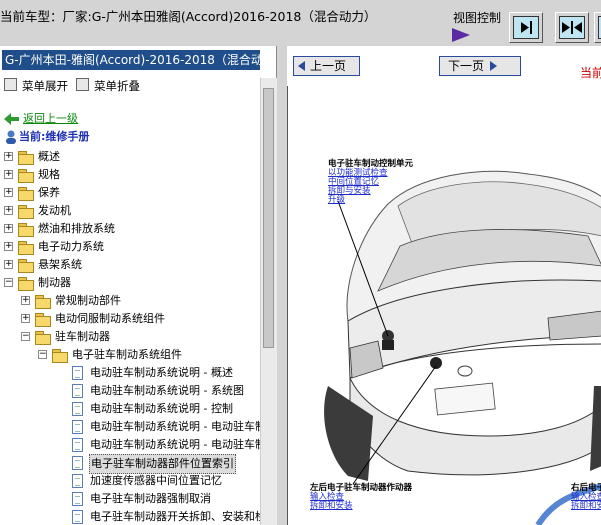 Image resolution: width=601 pixels, height=525 pixels. I want to click on menu-collapse-button: 菜单折叠, so click(108, 86).